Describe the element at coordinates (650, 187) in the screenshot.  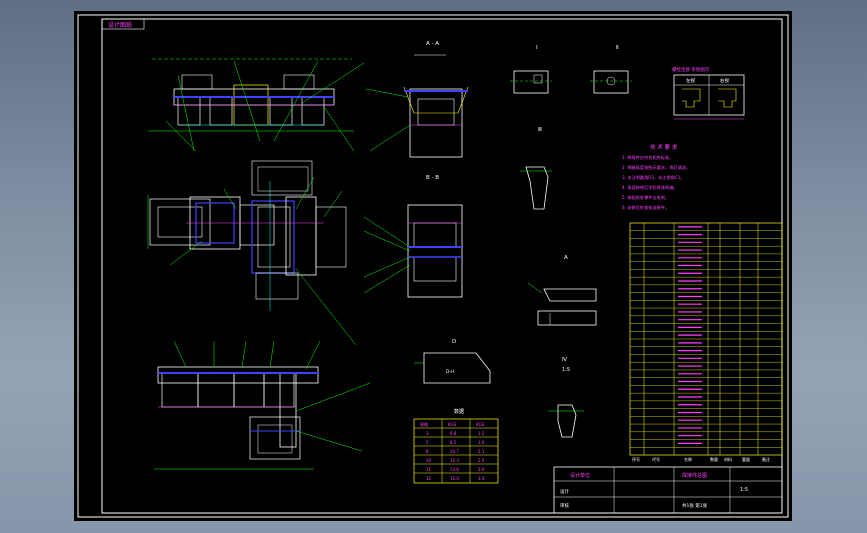
I see `notes-line-4: 4. 表面除锈后涂防锈漆两遍。` at that location.